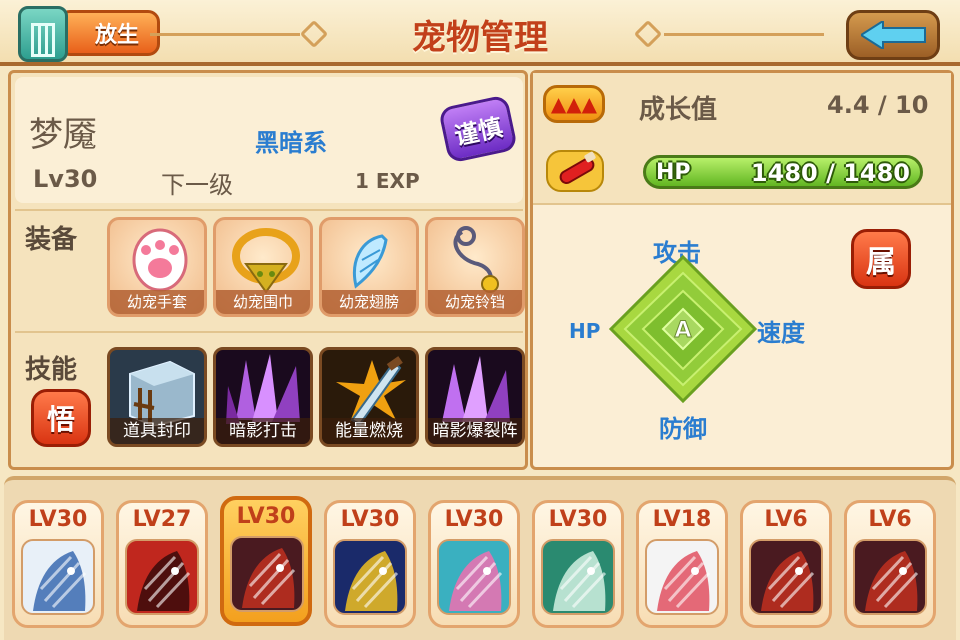  I want to click on attribute-diamond-icon: A, so click(683, 329).